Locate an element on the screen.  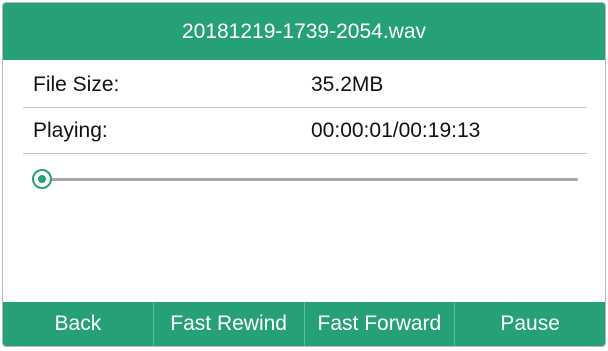
playing-row: Playing: 00:00:01/00:19:13 is located at coordinates (305, 131).